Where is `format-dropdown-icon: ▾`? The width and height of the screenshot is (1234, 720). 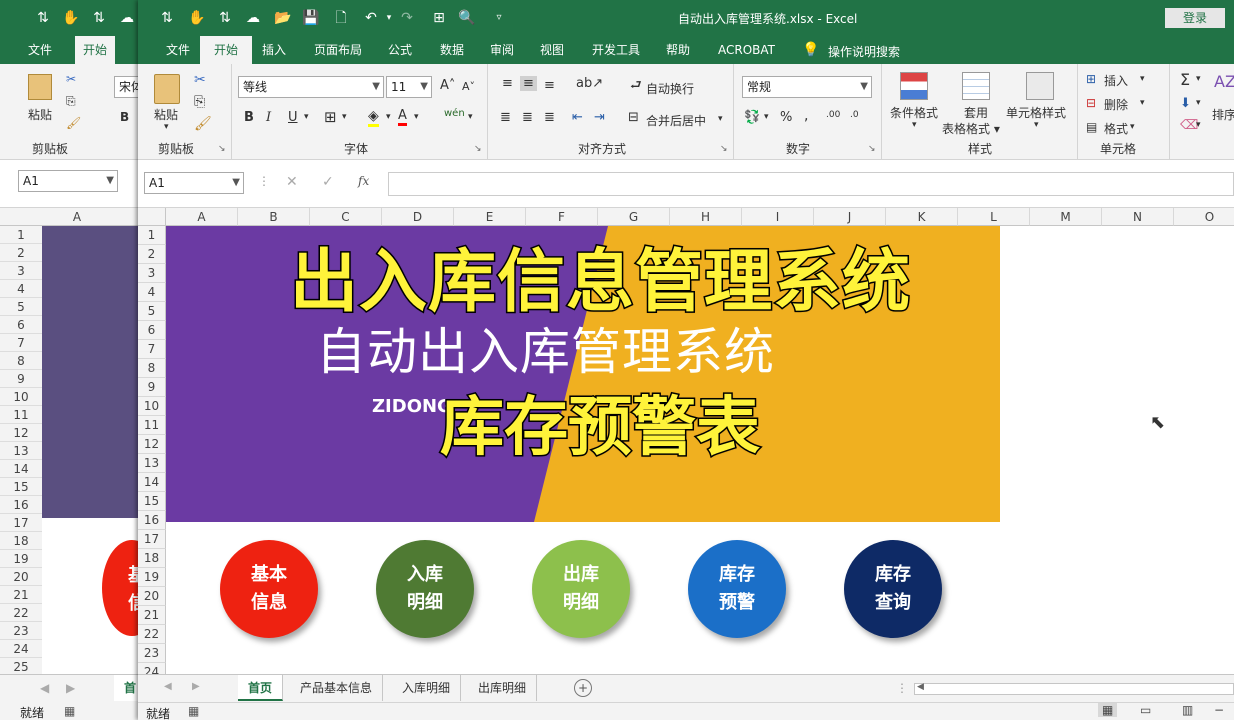
format-dropdown-icon: ▾ is located at coordinates (1132, 127).